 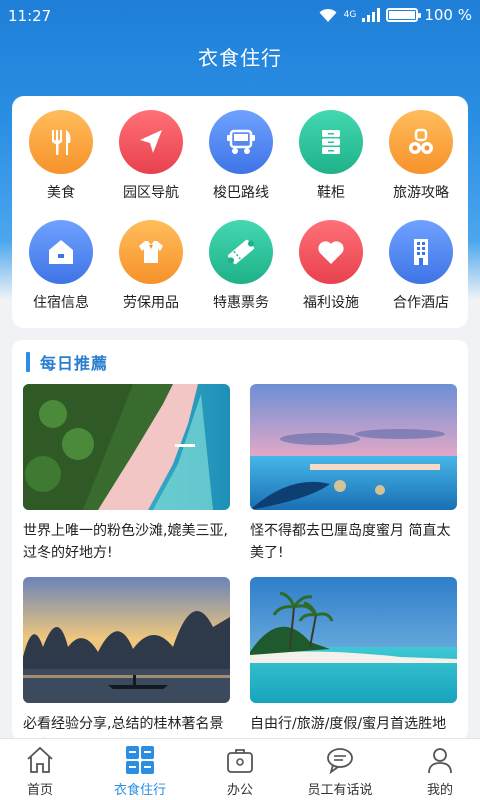 What do you see at coordinates (350, 14) in the screenshot?
I see `network-type: 4G` at bounding box center [350, 14].